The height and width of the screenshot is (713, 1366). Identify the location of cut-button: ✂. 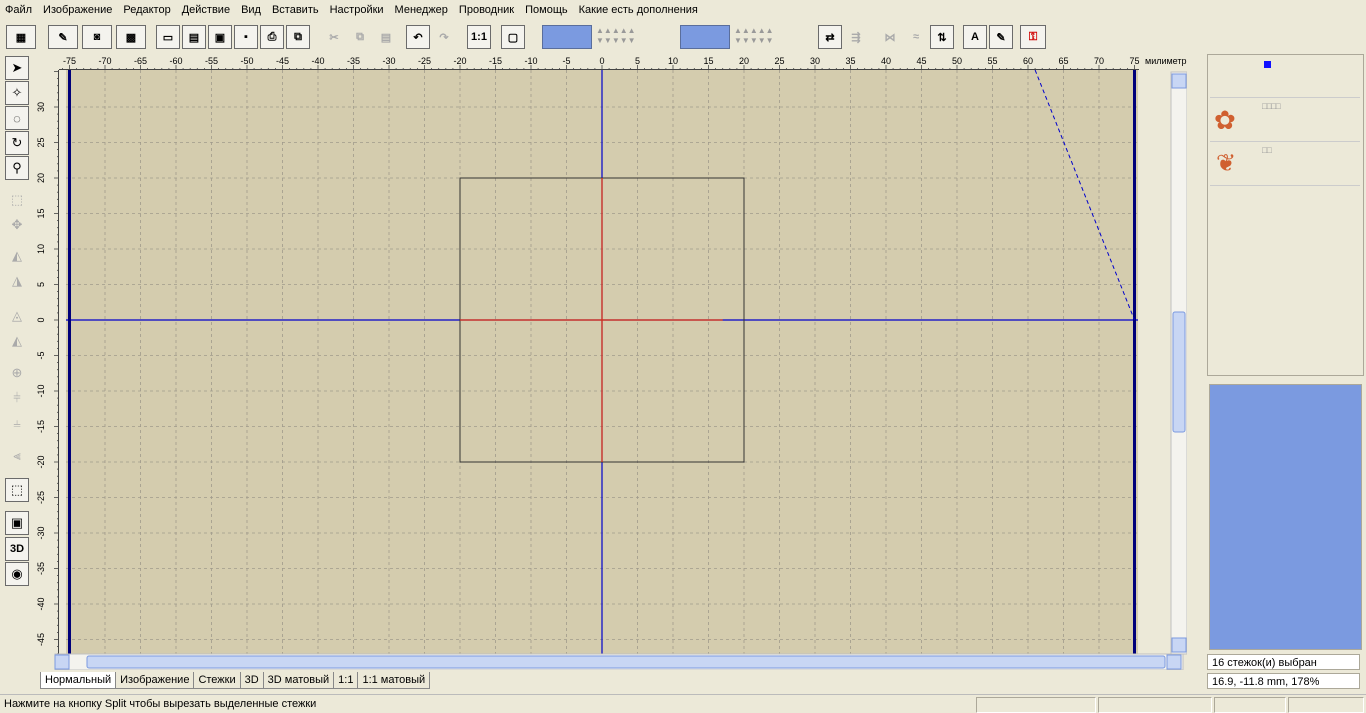
(334, 37).